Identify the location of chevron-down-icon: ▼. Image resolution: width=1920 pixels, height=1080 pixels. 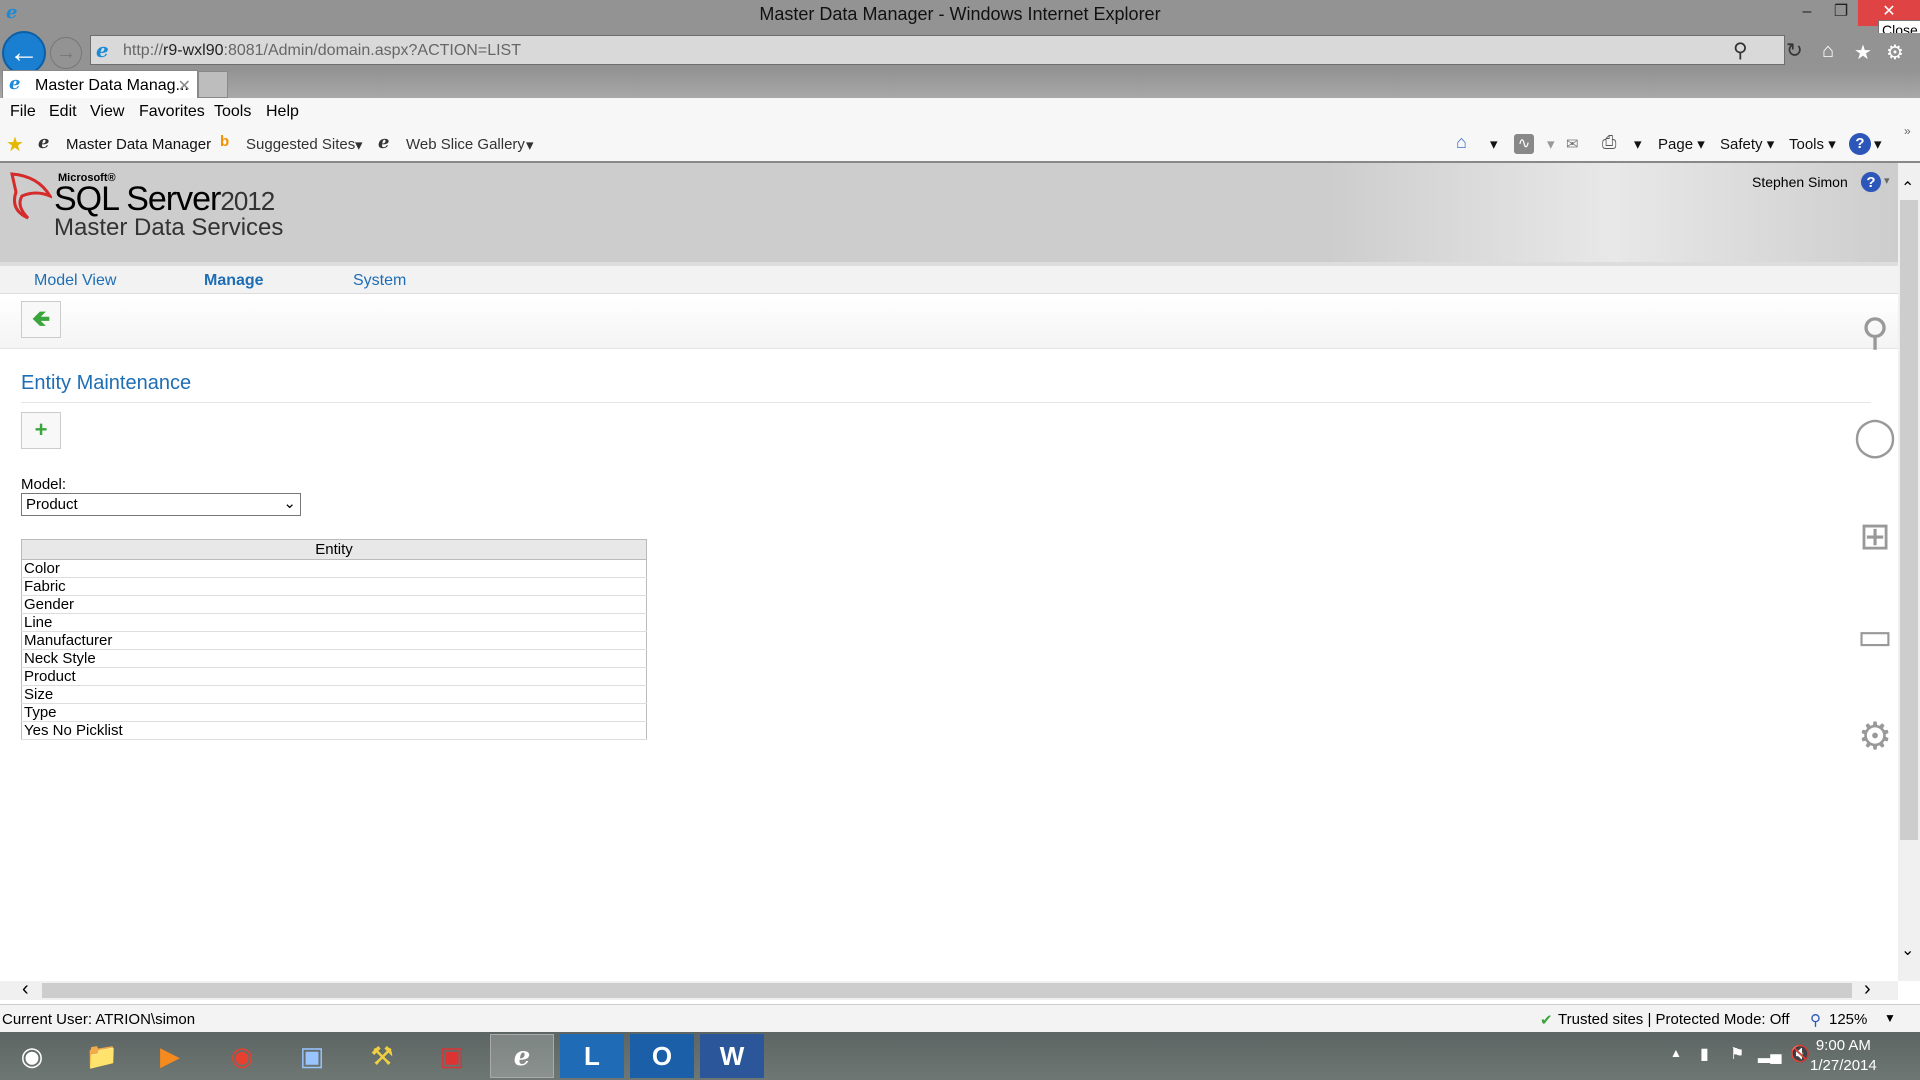
(1890, 1018).